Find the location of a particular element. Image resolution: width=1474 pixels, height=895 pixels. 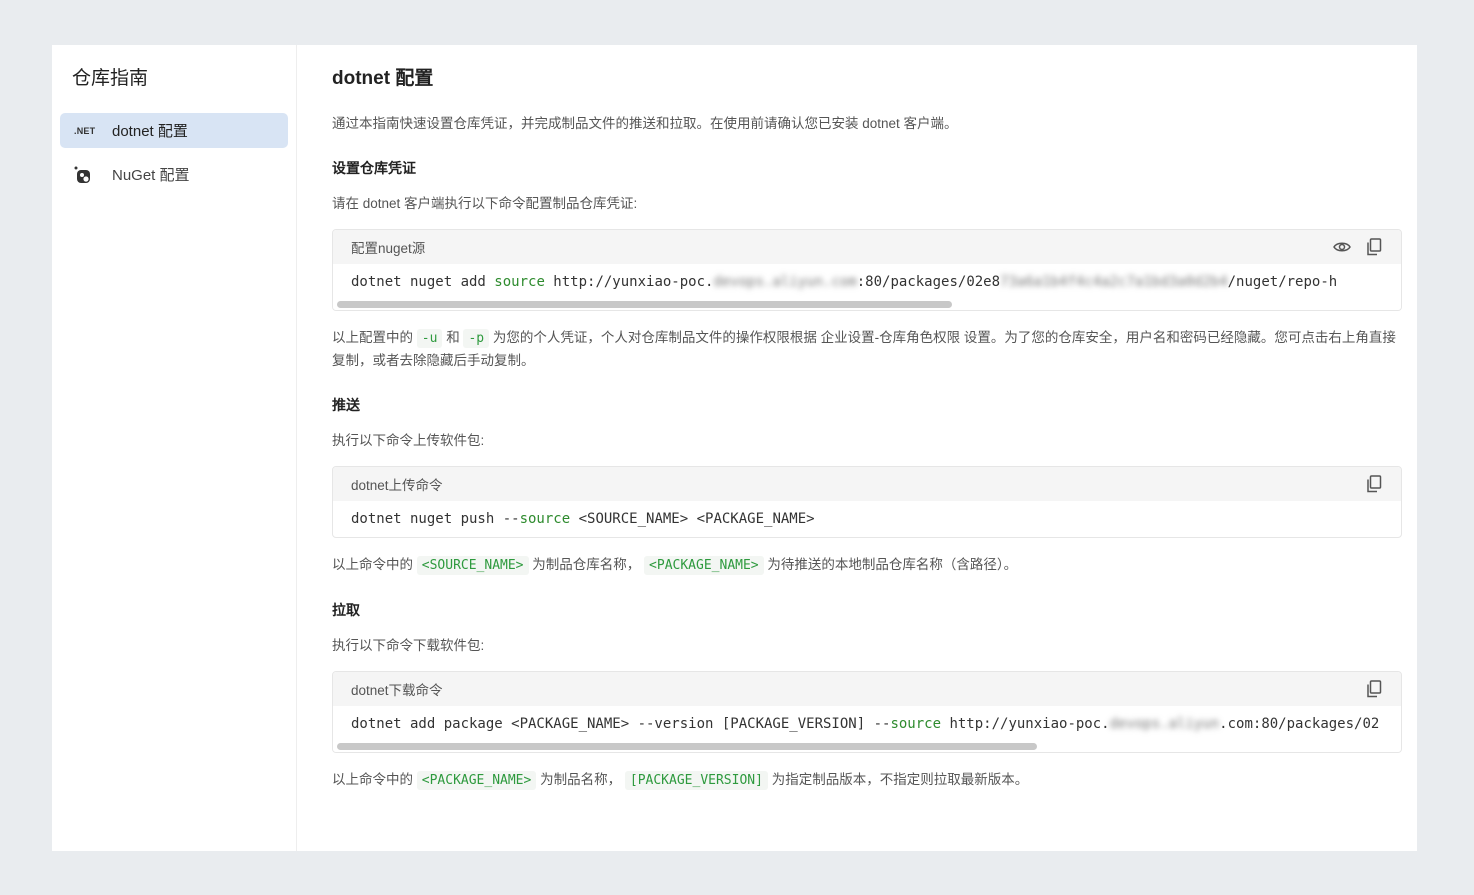

pull-desc: 执行以下命令下载软件包: is located at coordinates (408, 645).